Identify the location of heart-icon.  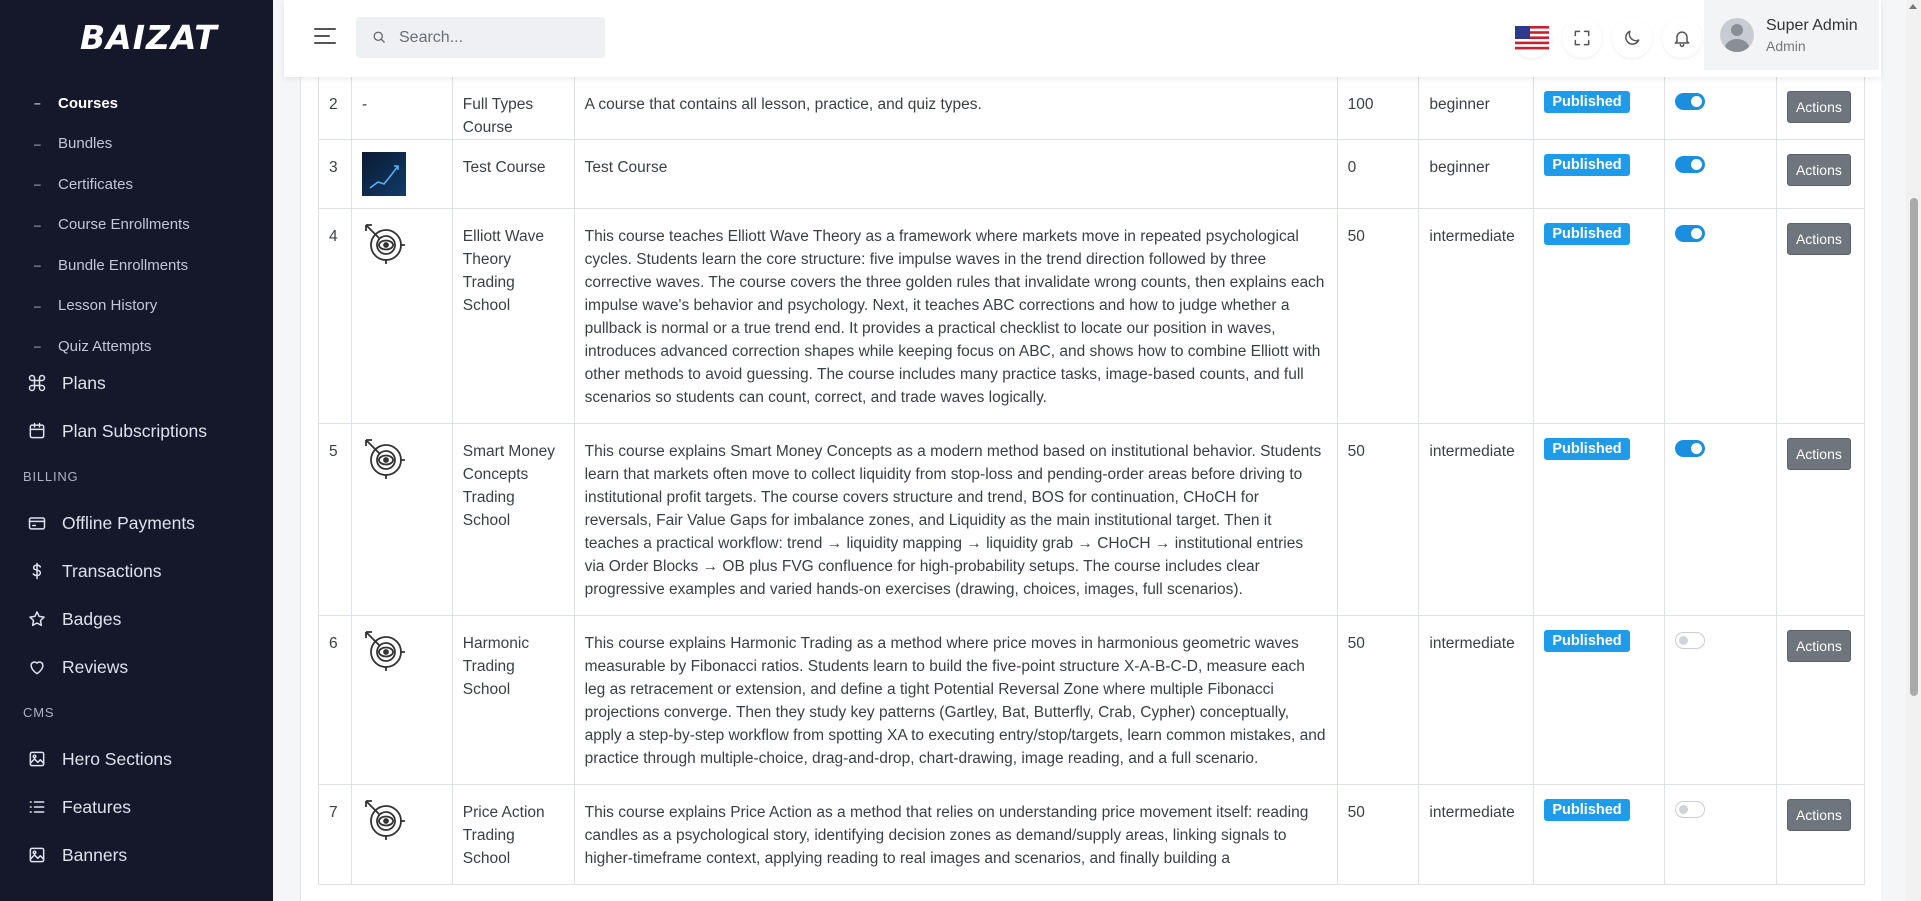
(37, 667).